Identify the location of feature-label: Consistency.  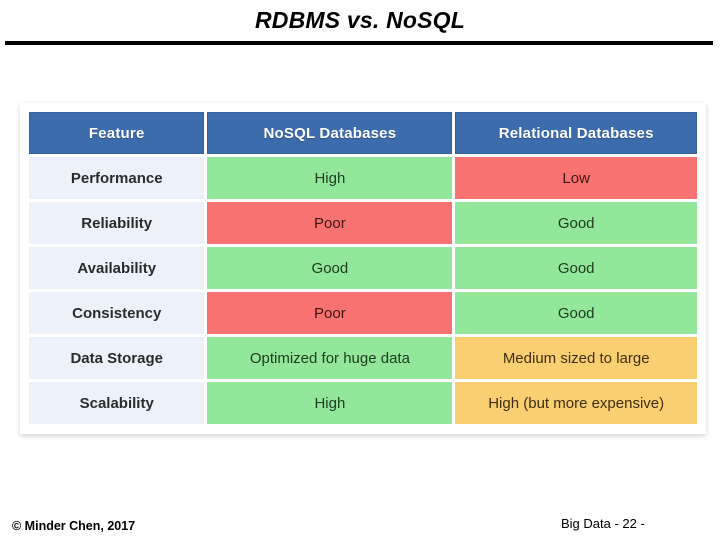
(117, 313).